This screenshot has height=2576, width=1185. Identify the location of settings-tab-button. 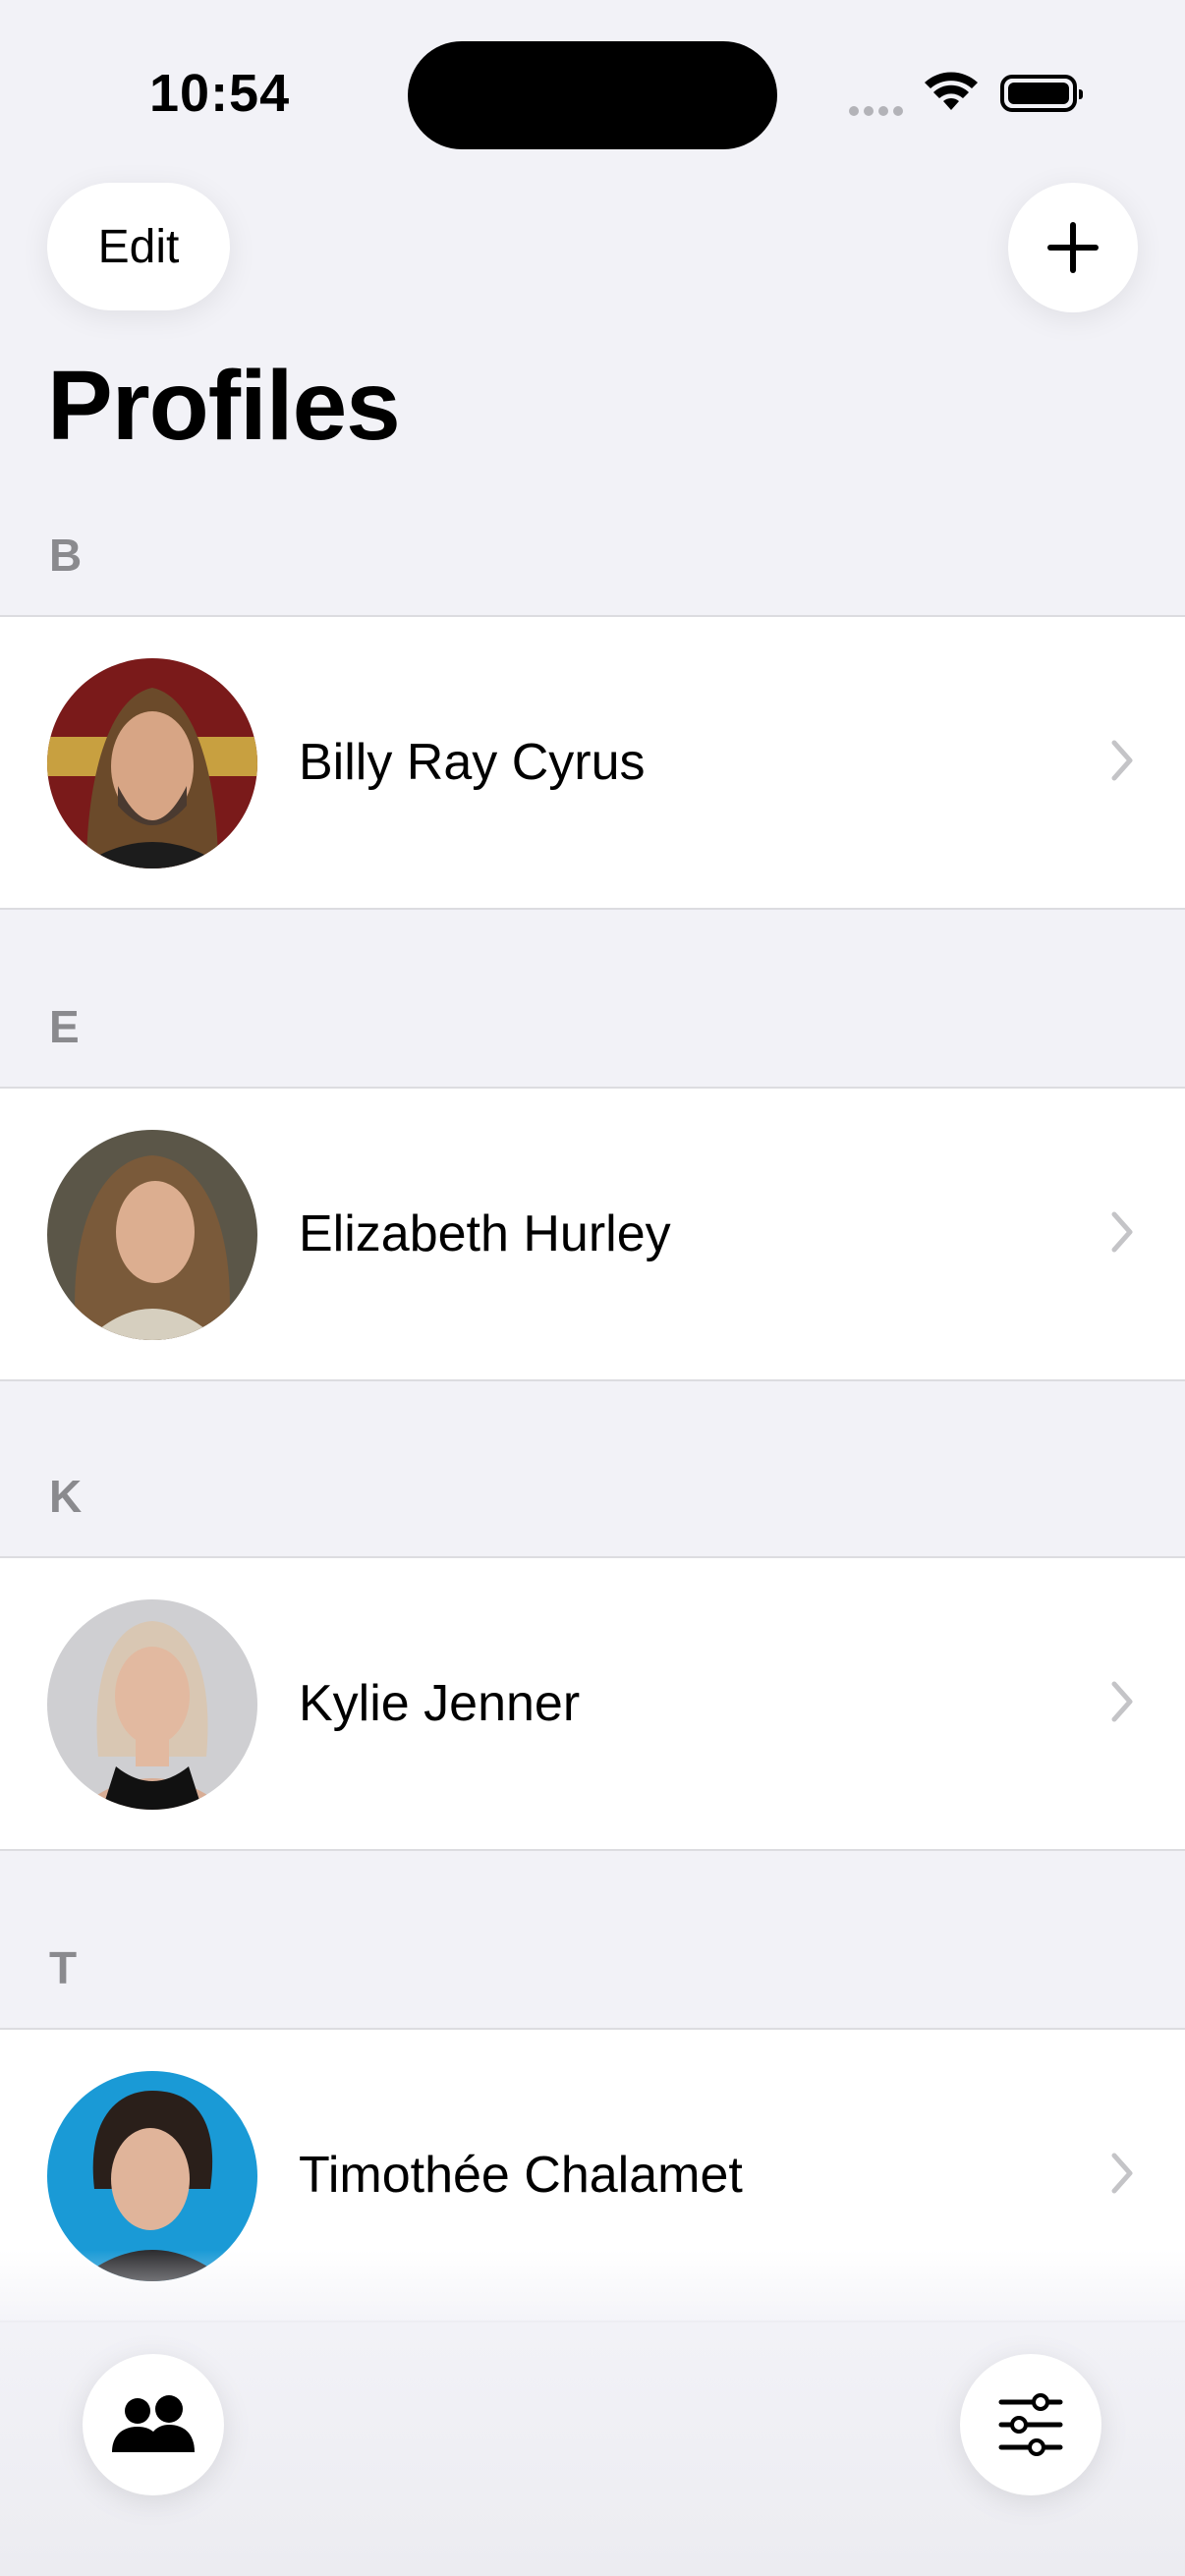
(1030, 2424).